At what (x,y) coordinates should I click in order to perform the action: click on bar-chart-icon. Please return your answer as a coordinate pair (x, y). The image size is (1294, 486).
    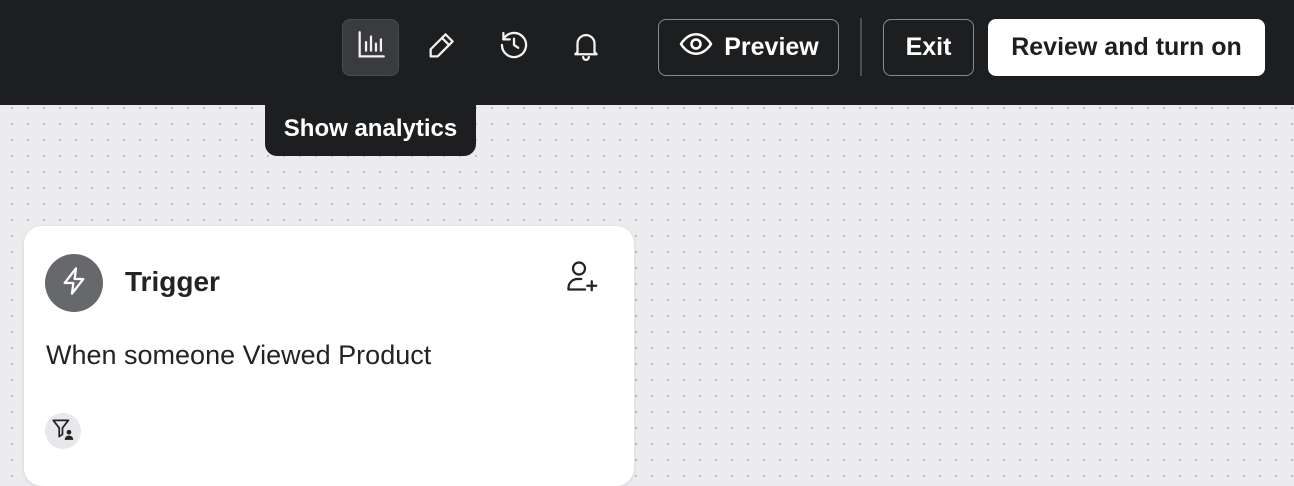
    Looking at the image, I should click on (371, 47).